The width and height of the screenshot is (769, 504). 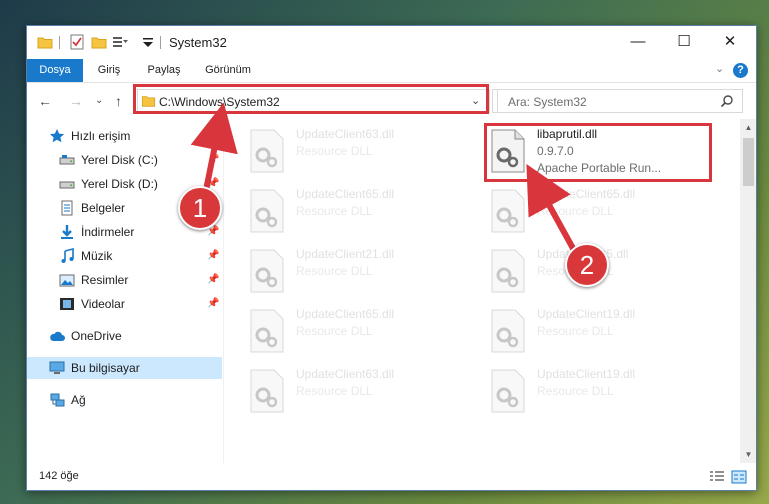 I want to click on search-box: Ara: System32, so click(x=620, y=101).